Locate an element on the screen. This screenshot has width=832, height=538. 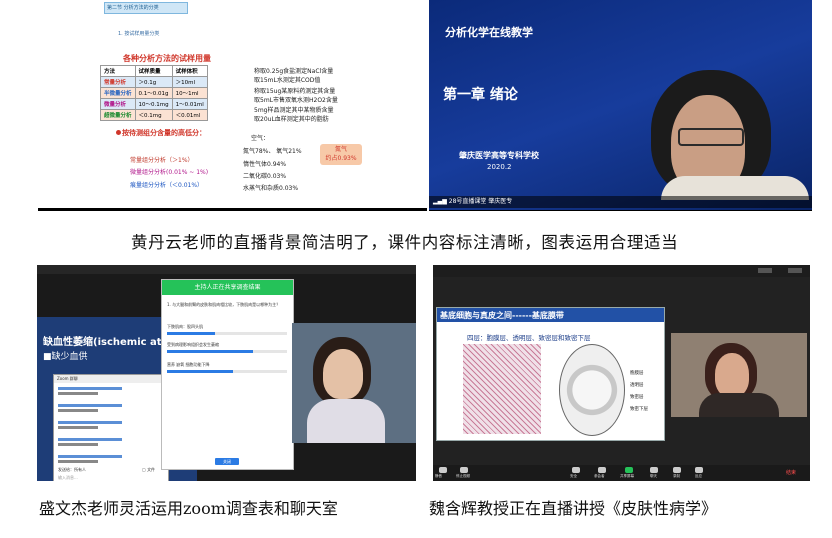
poll-answer: 营养 缺氧 细胞功能下降 is located at coordinates (227, 365).